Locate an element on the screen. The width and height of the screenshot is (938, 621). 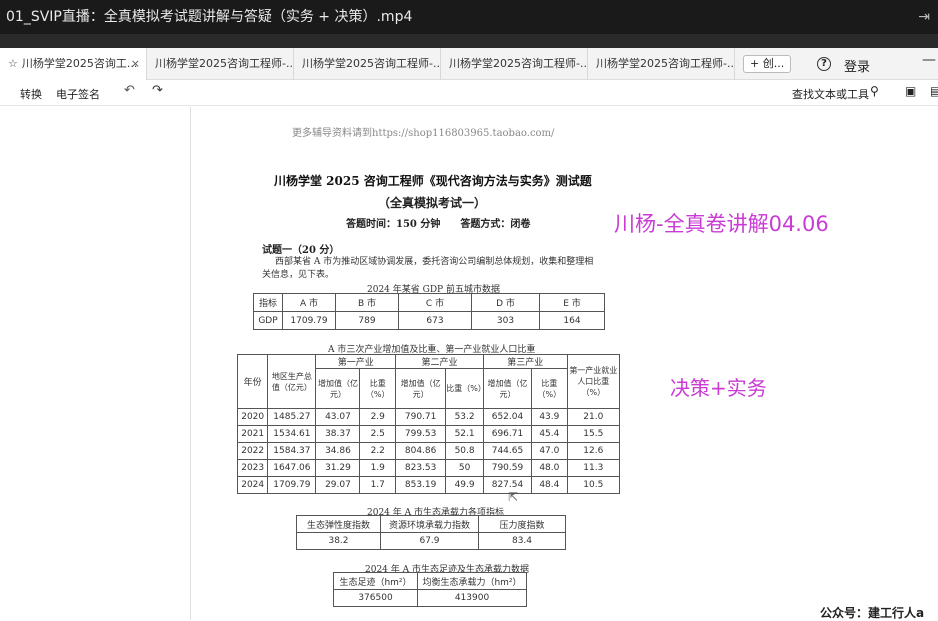
table-cell: 1584.37 is located at coordinates (292, 451).